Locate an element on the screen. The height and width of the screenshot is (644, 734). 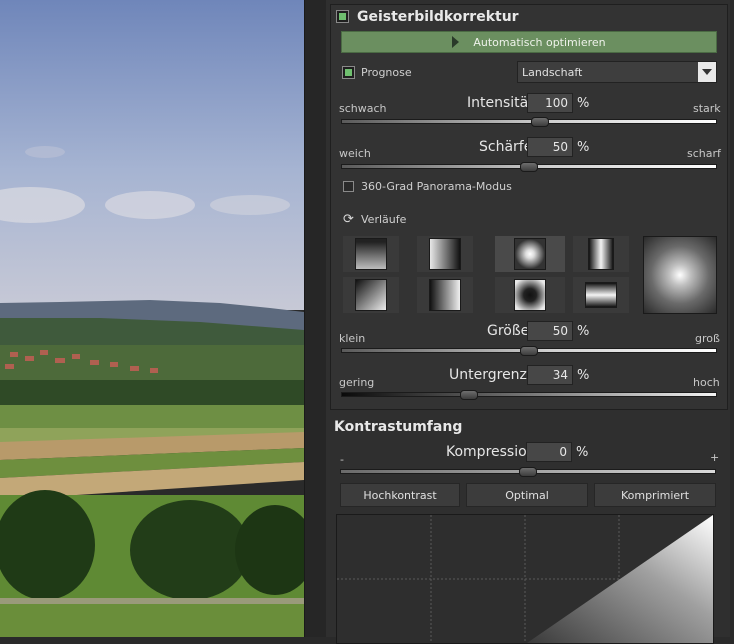
intensity-unit: % is located at coordinates (583, 103).